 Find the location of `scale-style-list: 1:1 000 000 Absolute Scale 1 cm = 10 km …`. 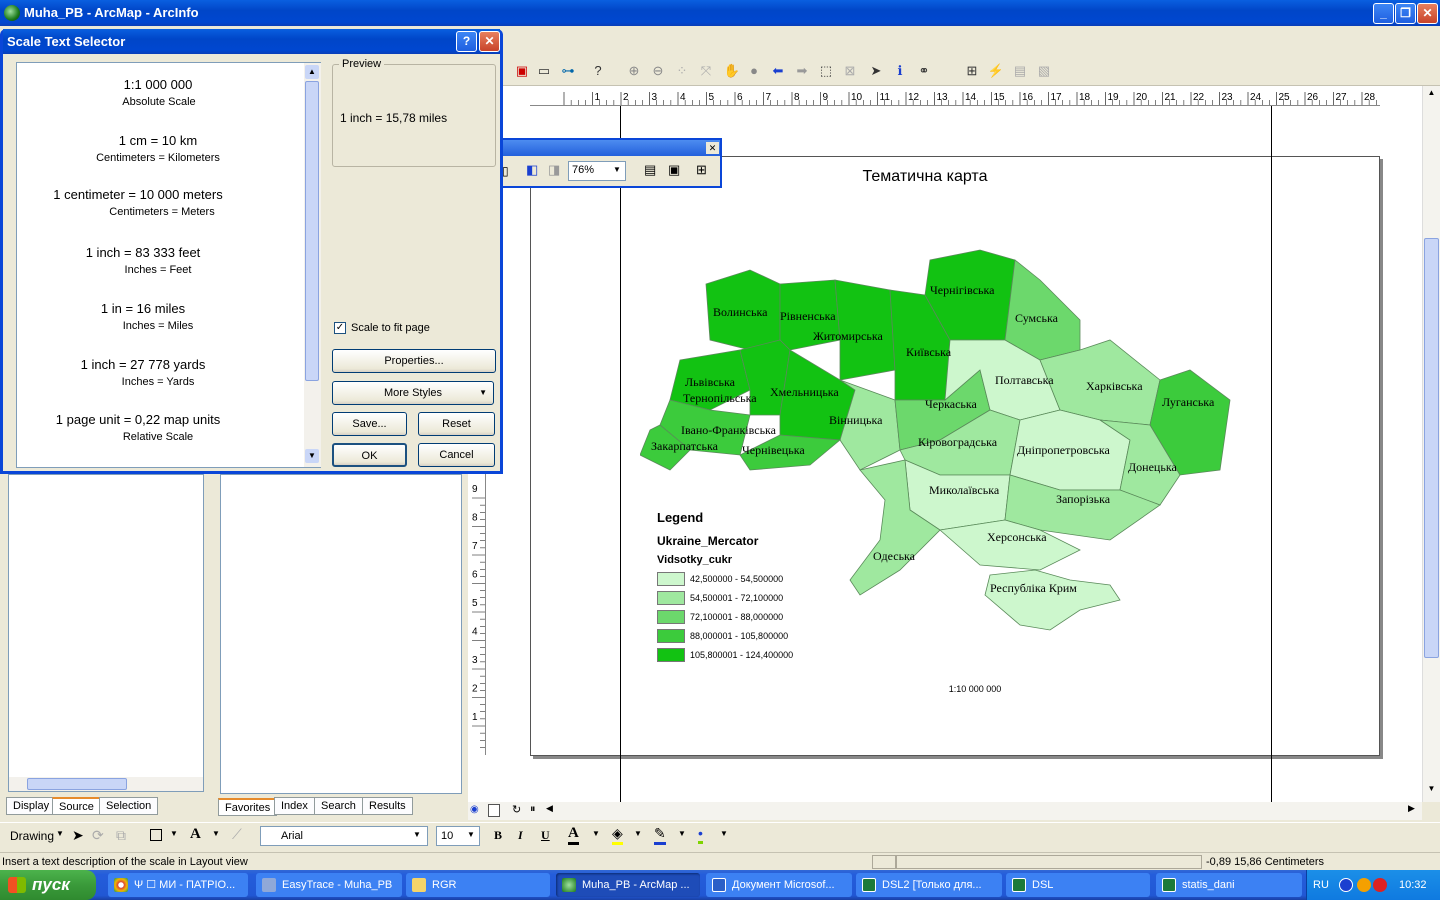

scale-style-list: 1:1 000 000 Absolute Scale 1 cm = 10 km … is located at coordinates (168, 265).